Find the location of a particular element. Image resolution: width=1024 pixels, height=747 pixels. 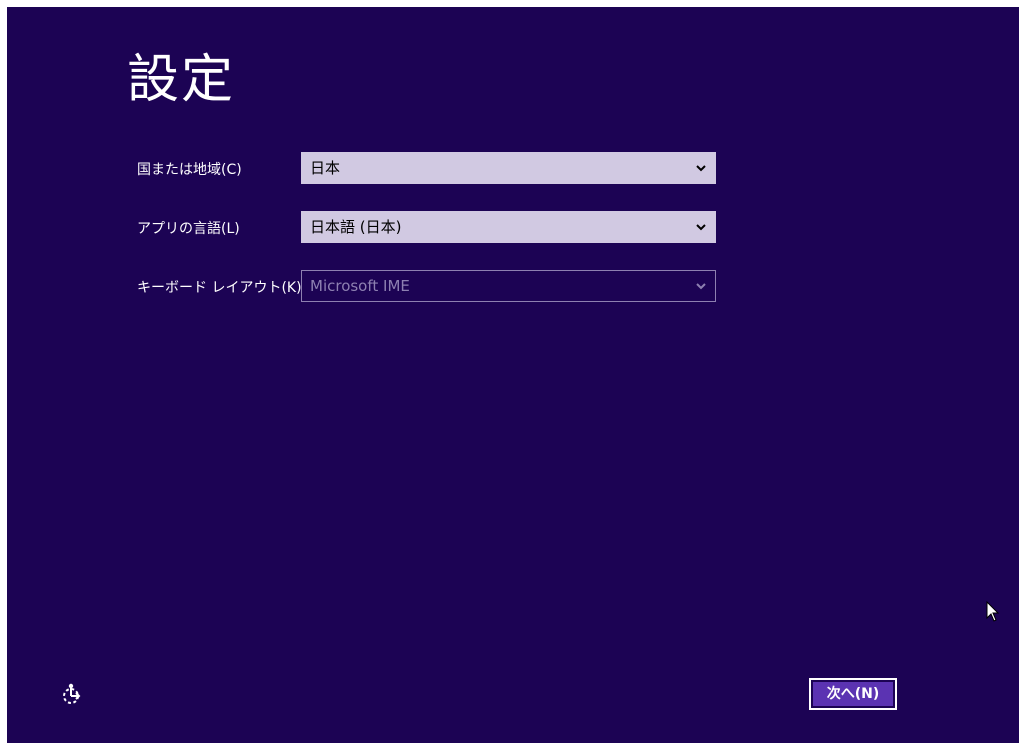

keyboard-layout-label: キーボード レイアウト(K) is located at coordinates (219, 288).